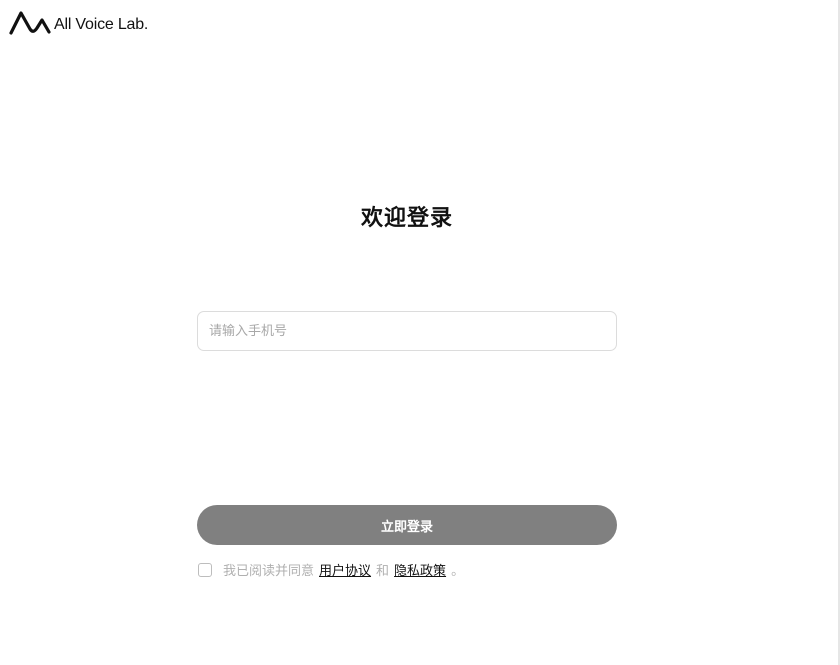  Describe the element at coordinates (407, 525) in the screenshot. I see `login-button: 立即登录` at that location.